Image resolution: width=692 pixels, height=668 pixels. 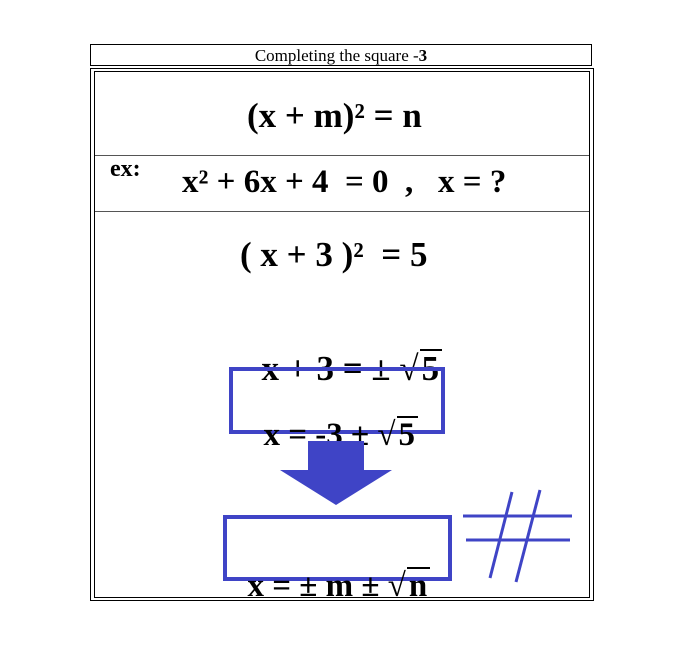 I want to click on general-solution-equation: x = ± m ± √n, so click(x=331, y=567).